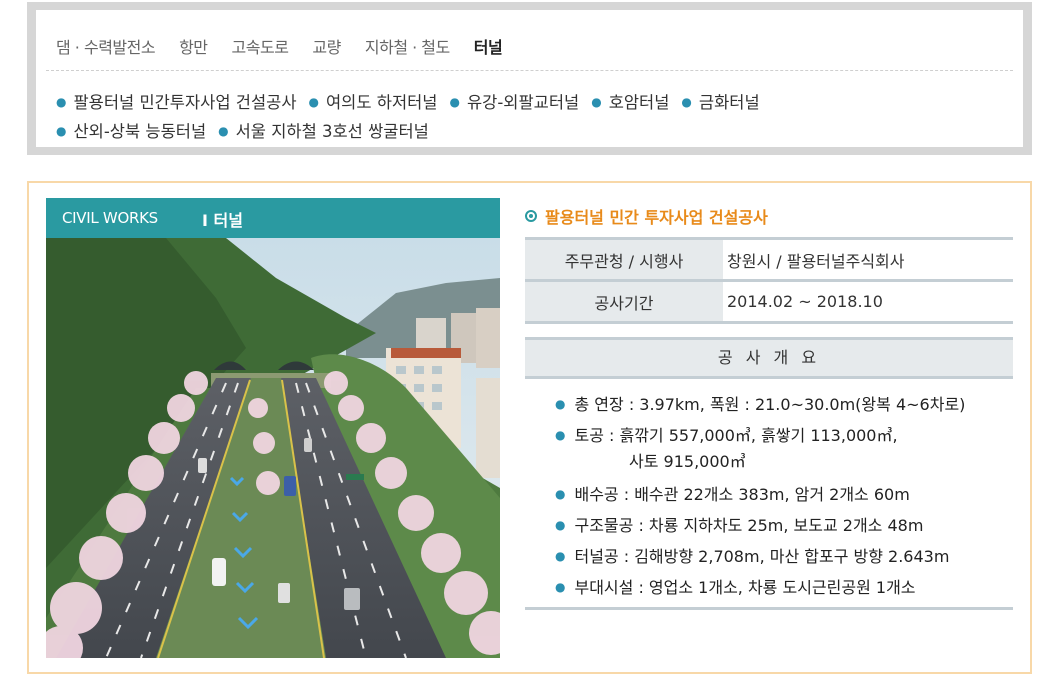 This screenshot has width=1050, height=689. Describe the element at coordinates (687, 461) in the screenshot. I see `list-item-continuation: 사토 915,000㎥` at that location.